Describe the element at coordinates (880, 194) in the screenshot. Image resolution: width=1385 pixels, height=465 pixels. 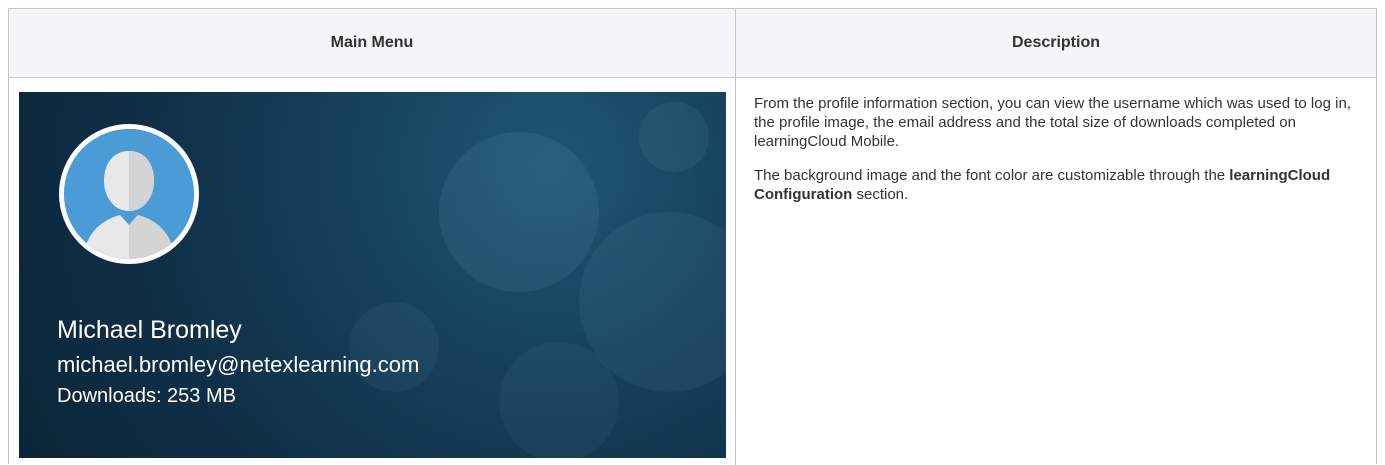
I see `description-paragraph-2-suffix: section.` at that location.